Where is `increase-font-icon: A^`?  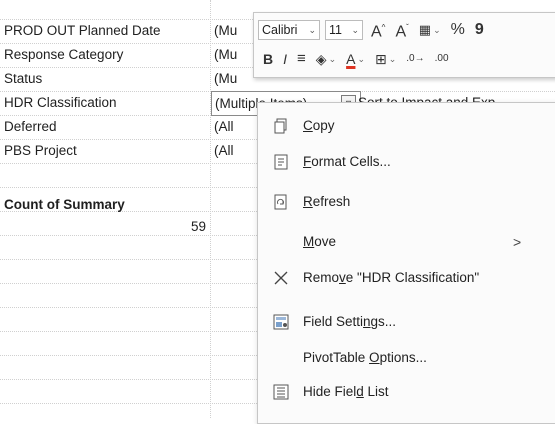
increase-font-icon: A^ is located at coordinates (378, 30).